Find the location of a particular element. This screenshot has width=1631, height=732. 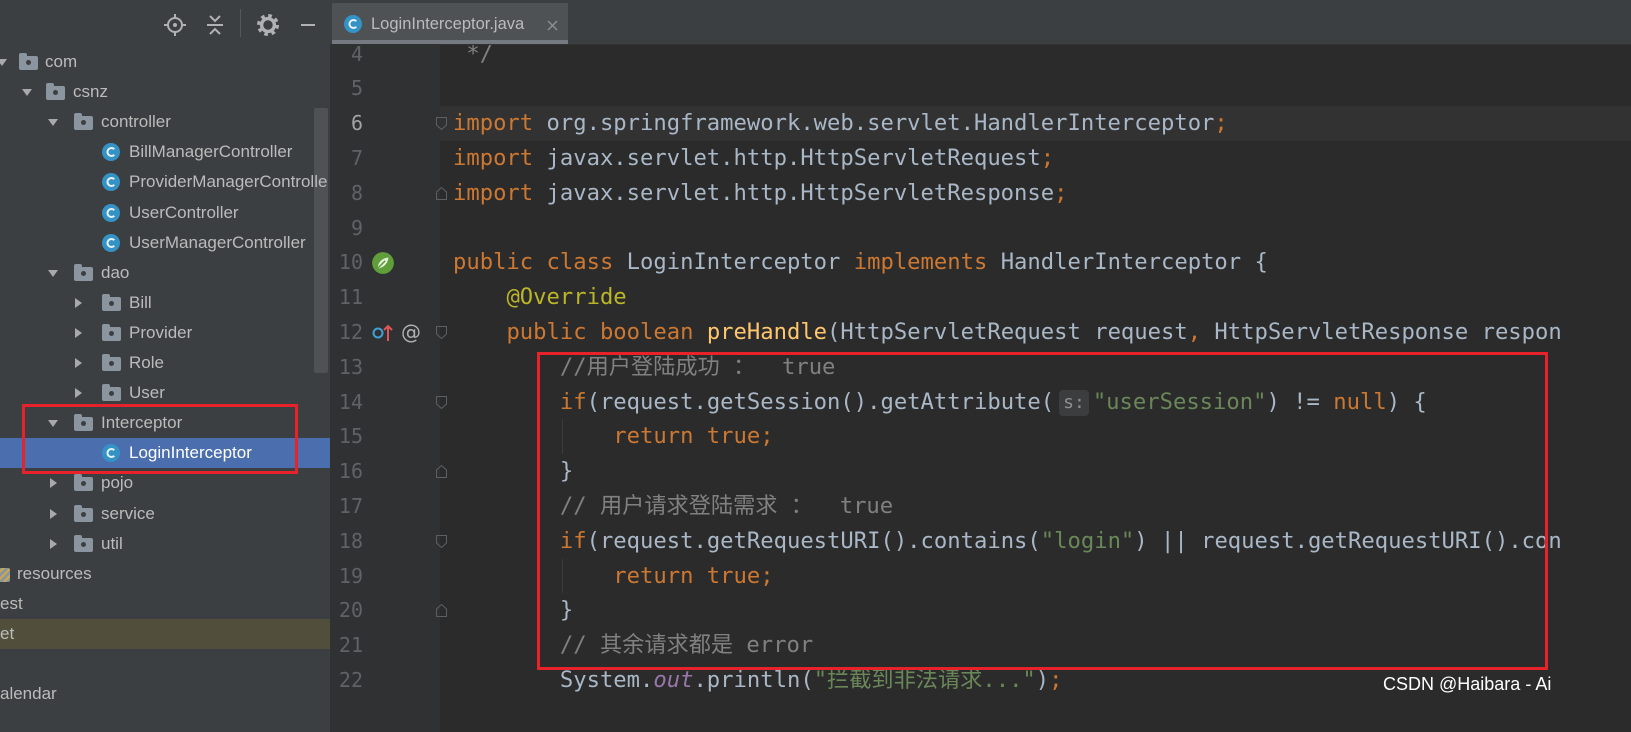

tree-item-et: et is located at coordinates (165, 633).